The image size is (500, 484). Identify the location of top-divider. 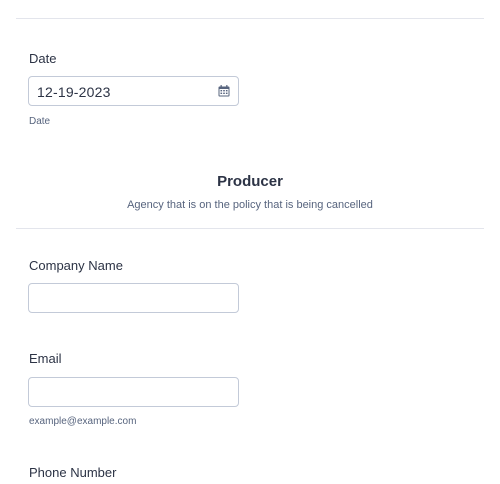
(250, 18).